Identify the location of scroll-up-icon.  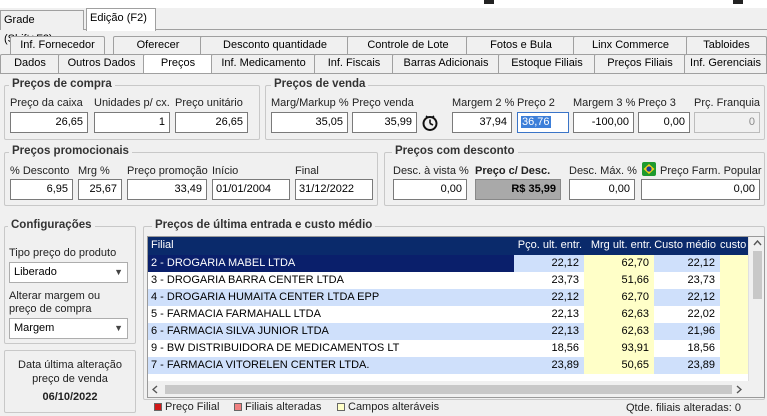
(757, 243).